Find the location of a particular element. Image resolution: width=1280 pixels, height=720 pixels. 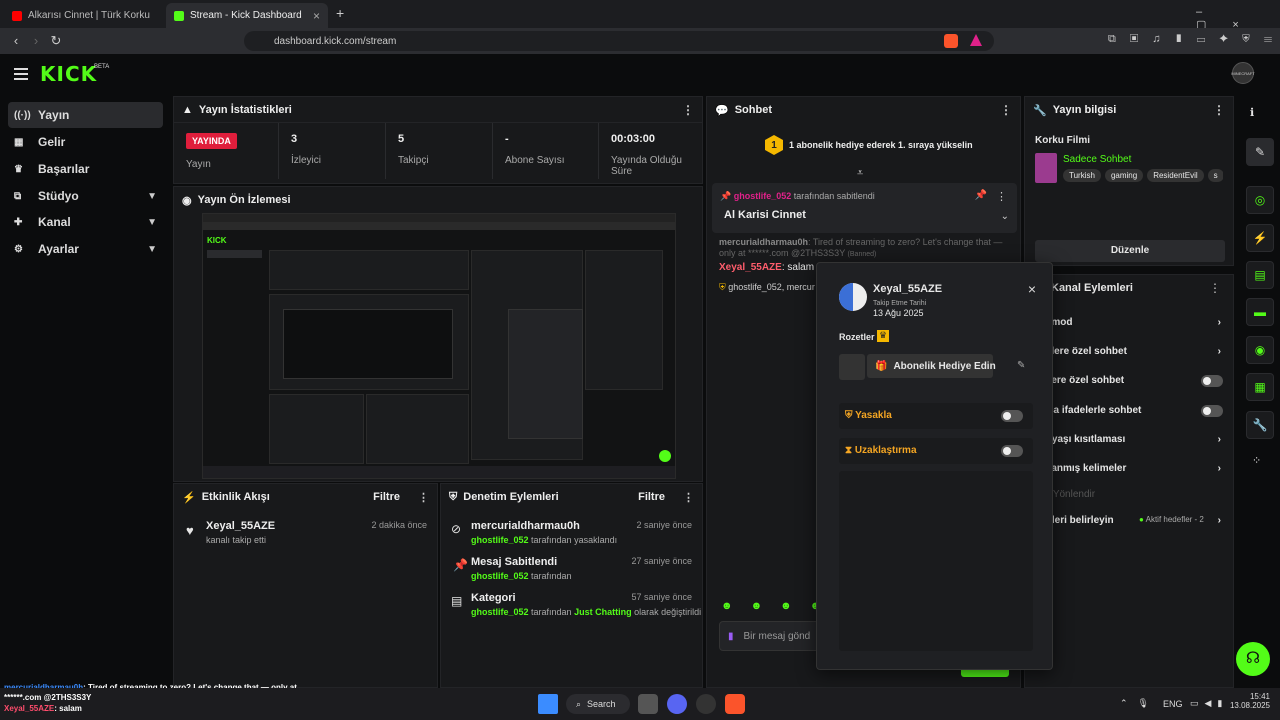

extensions-toolbar: ⧉▣♫▮▭✦⛨☰ is located at coordinates (1194, 39).